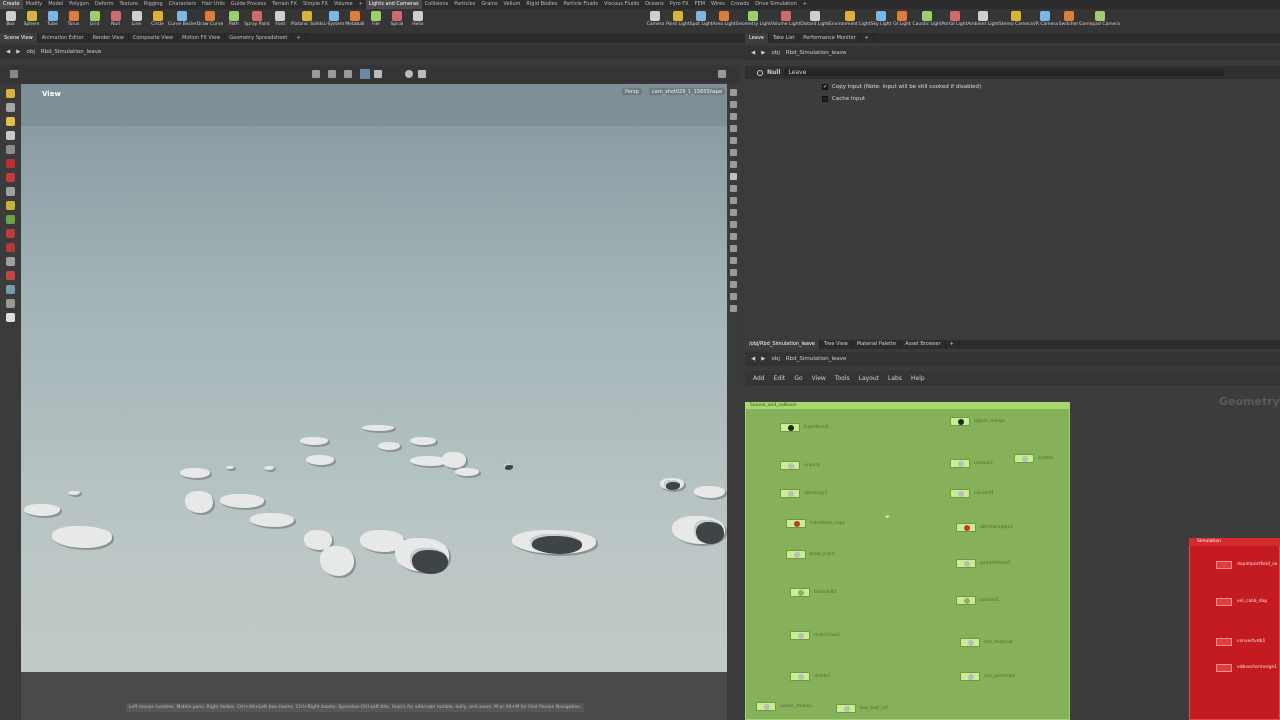 The image size is (1280, 720). I want to click on light-tool-12: Ambient Light, so click(983, 21).